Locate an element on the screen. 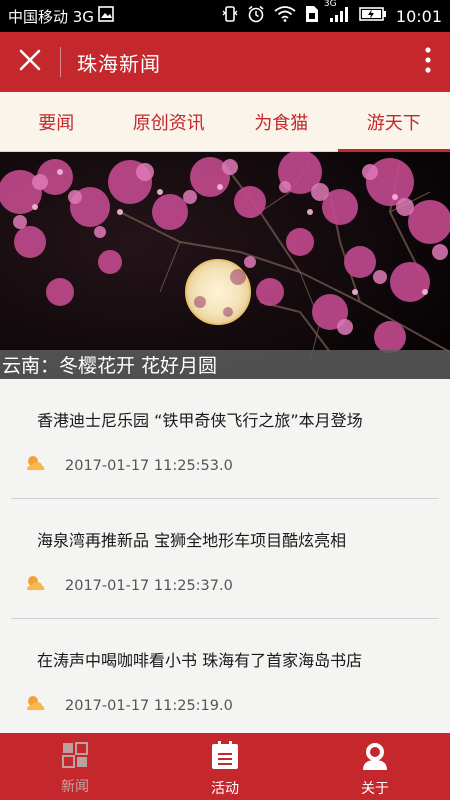 The height and width of the screenshot is (800, 450). carrier-label: 中国移动 3G is located at coordinates (51, 16).